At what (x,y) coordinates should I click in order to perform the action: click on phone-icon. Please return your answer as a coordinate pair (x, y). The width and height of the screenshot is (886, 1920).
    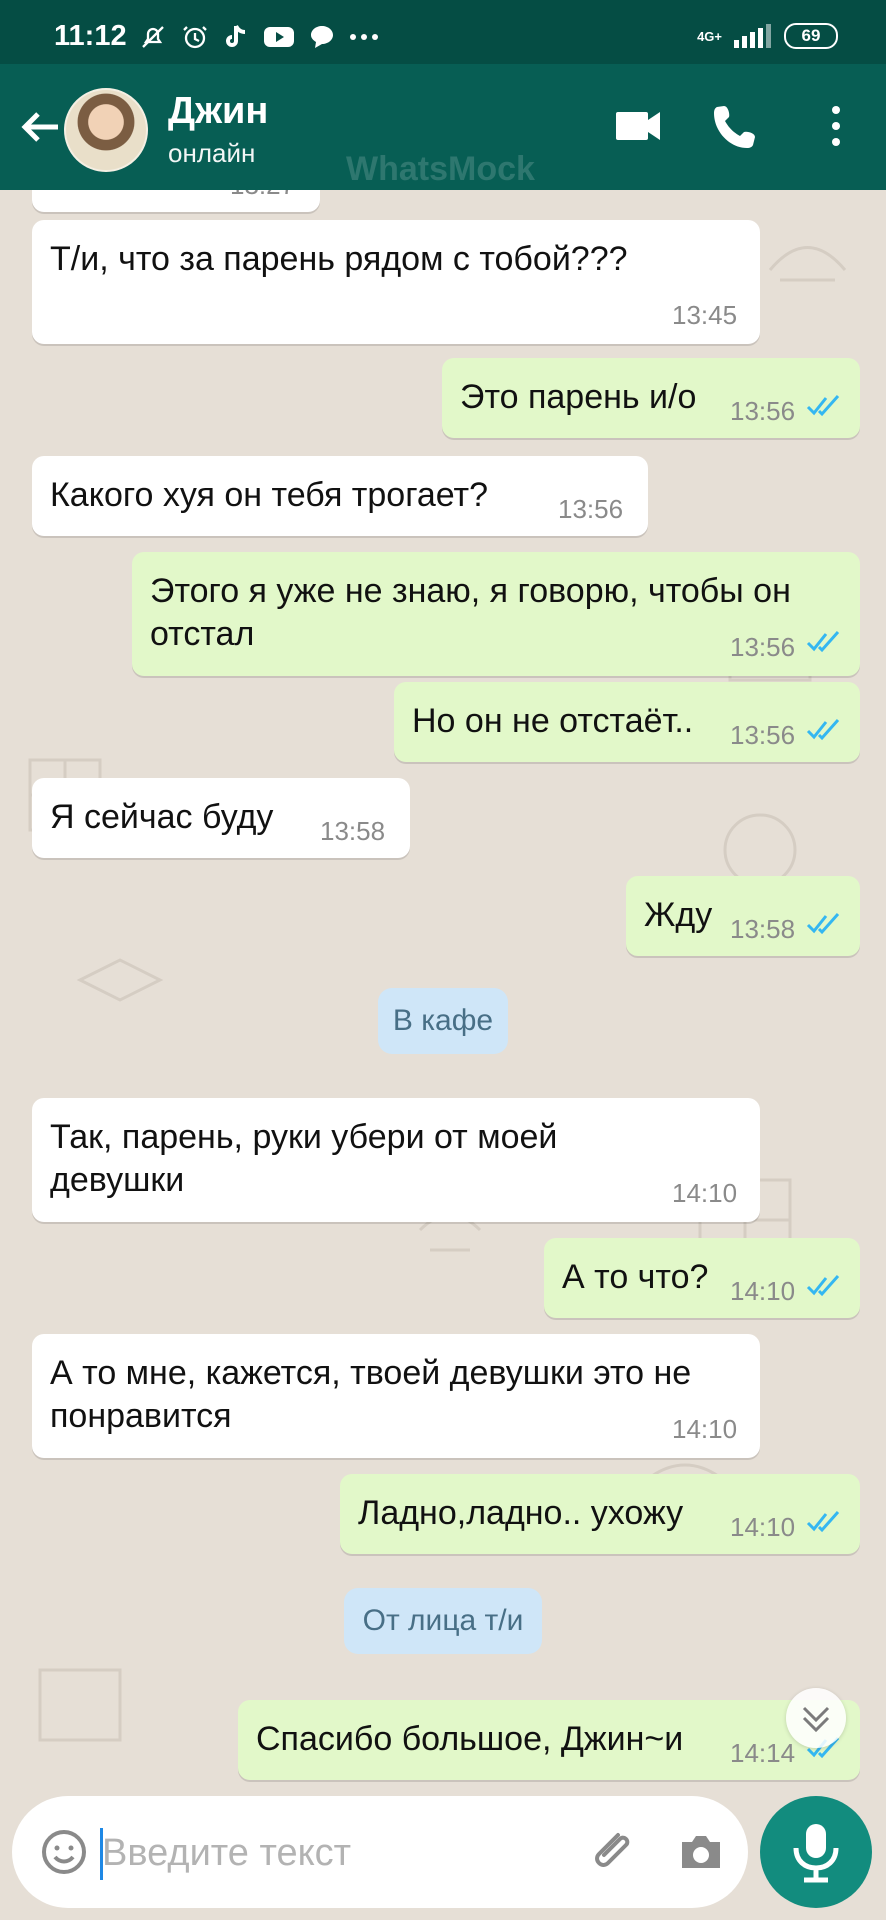
    Looking at the image, I should click on (736, 126).